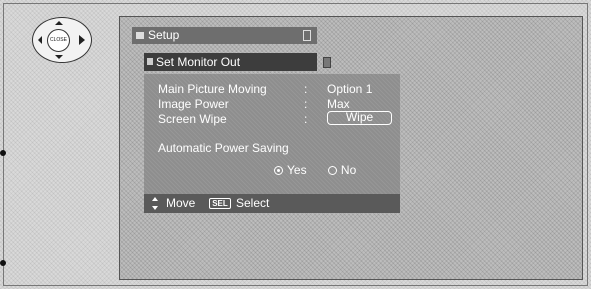 Image resolution: width=591 pixels, height=289 pixels. Describe the element at coordinates (181, 203) in the screenshot. I see `move-hint: Move` at that location.